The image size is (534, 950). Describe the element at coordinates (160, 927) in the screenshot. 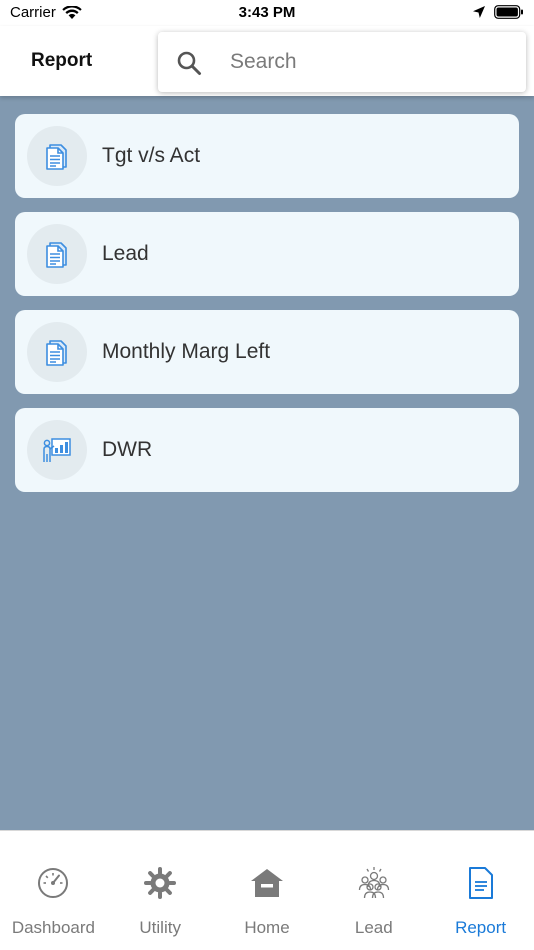

I see `tab-label: Utility` at that location.